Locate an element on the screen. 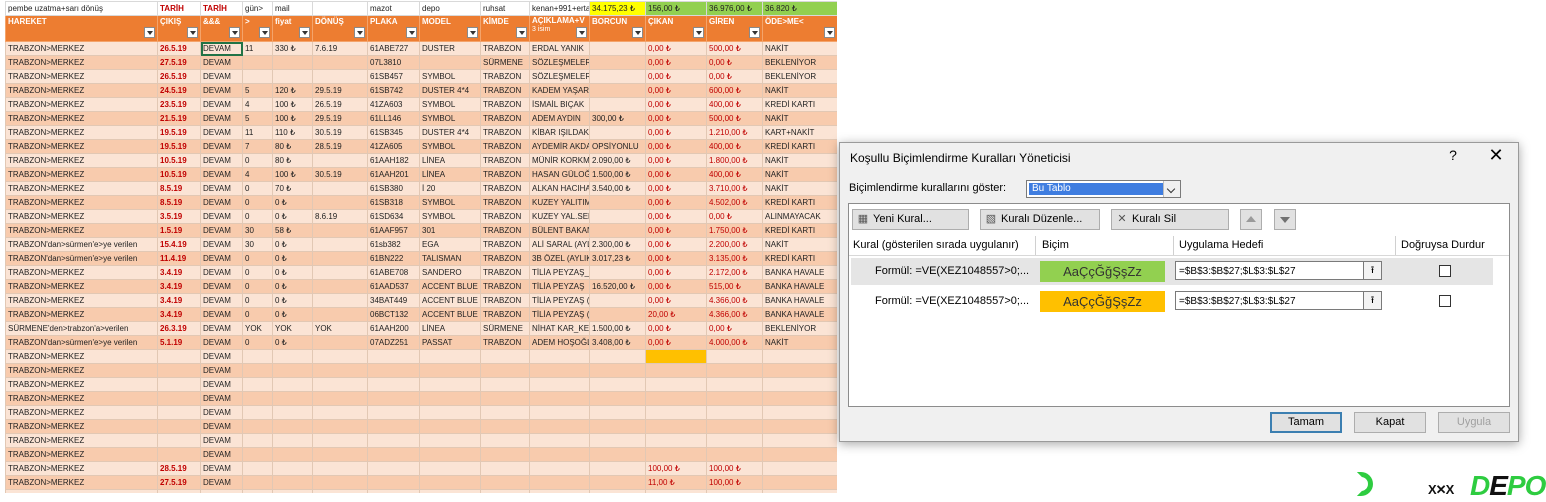 This screenshot has width=1546, height=502. top-cell: 34.175,23 ₺ is located at coordinates (617, 8).